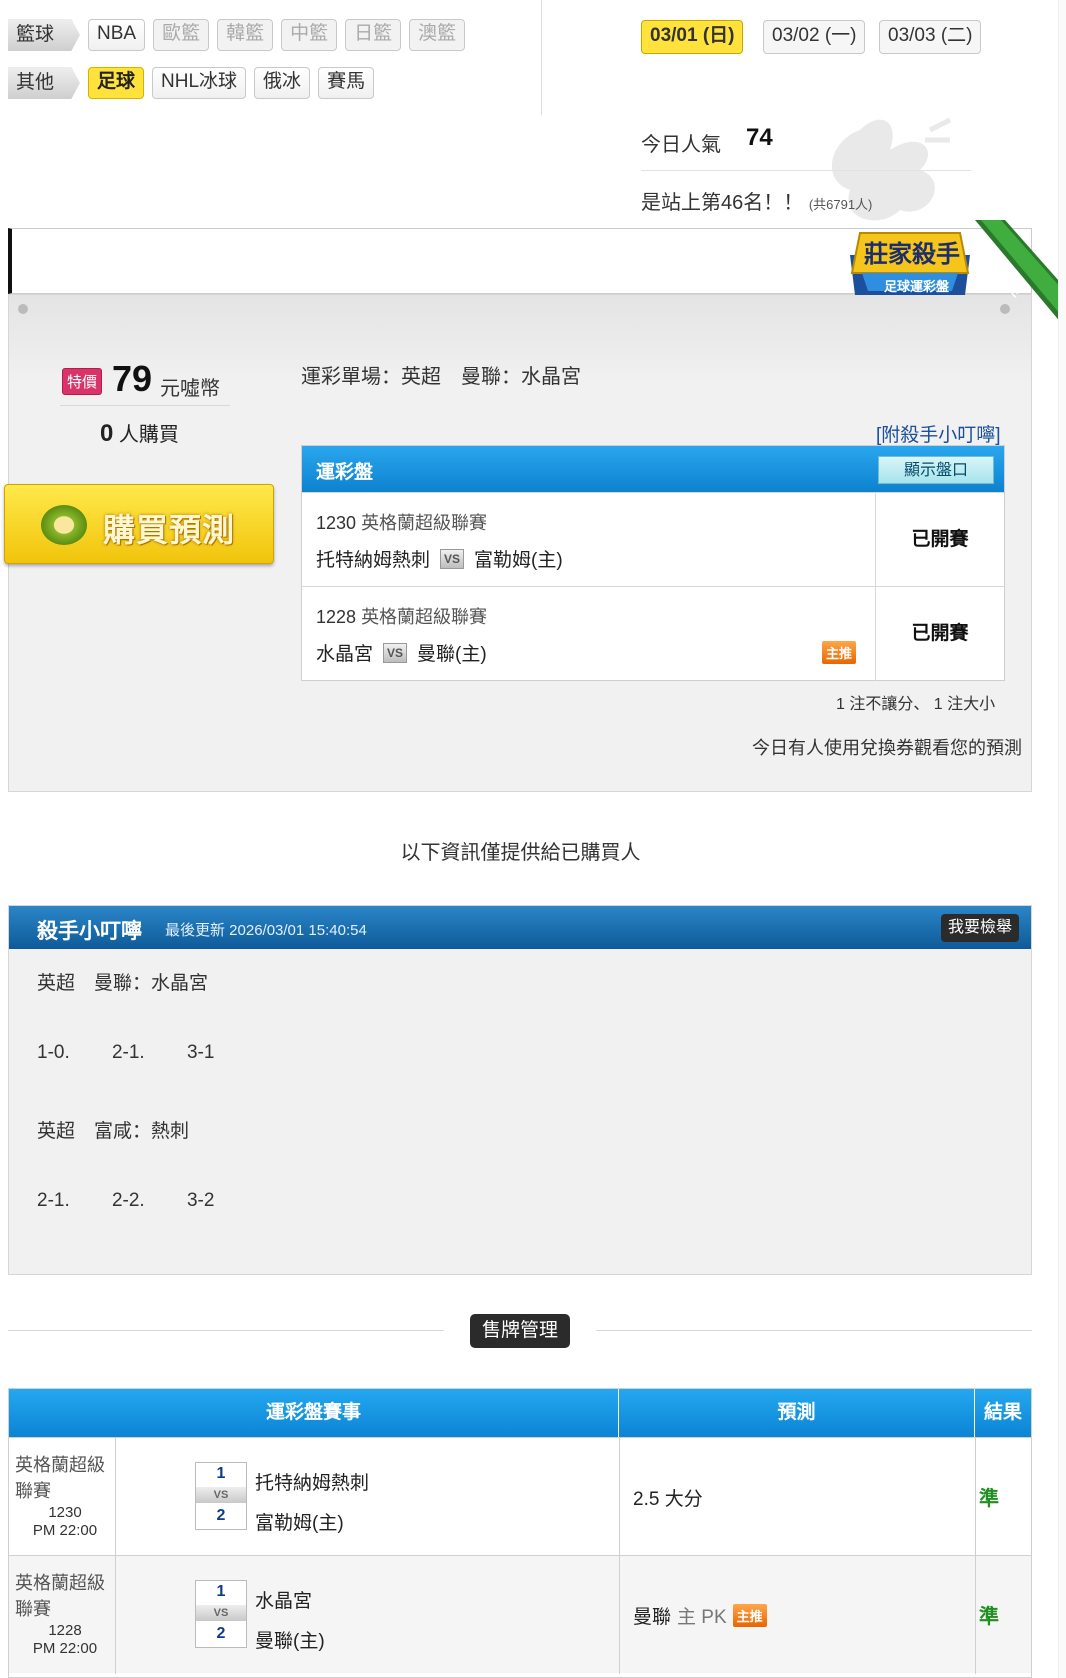 Image resolution: width=1066 pixels, height=1678 pixels. Describe the element at coordinates (652, 1617) in the screenshot. I see `prediction-value: 曼聯` at that location.